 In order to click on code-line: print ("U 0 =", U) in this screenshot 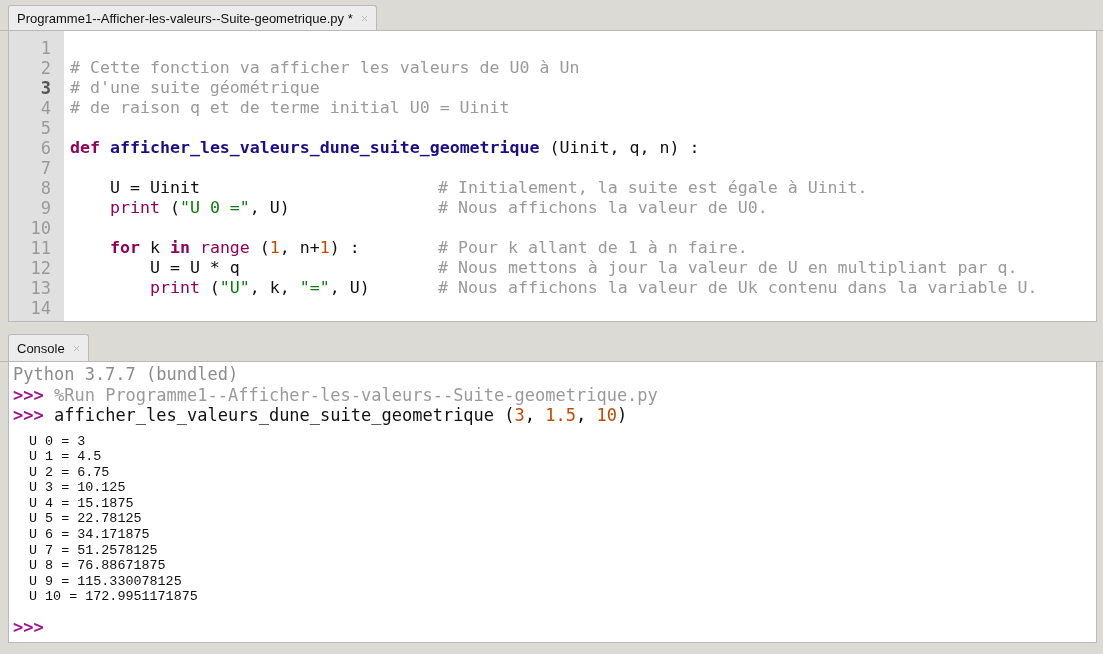, I will do `click(199, 207)`.